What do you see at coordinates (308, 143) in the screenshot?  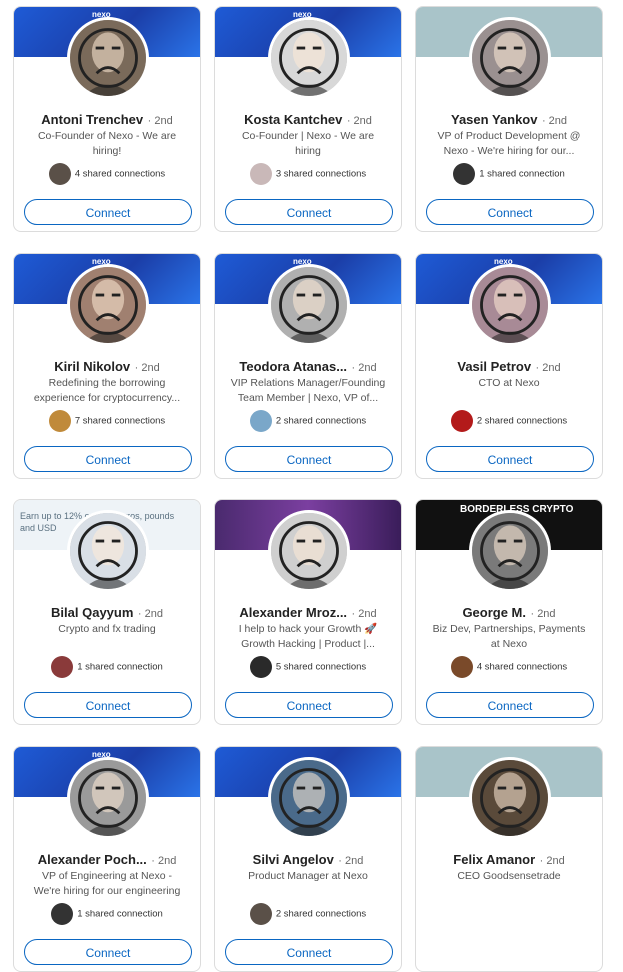 I see `person-headline: Co-Founder | Nexo - We are hiring` at bounding box center [308, 143].